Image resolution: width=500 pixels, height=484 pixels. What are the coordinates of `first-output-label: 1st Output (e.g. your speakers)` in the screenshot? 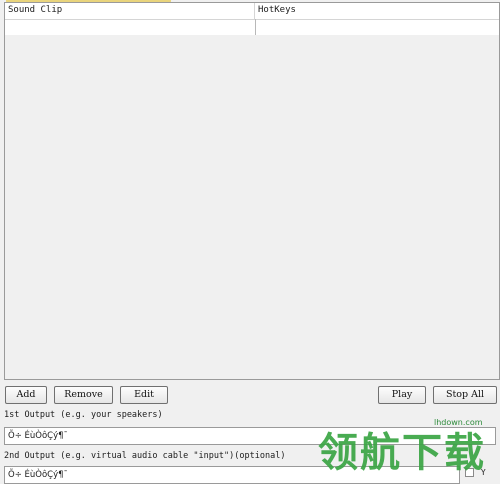 It's located at (83, 415).